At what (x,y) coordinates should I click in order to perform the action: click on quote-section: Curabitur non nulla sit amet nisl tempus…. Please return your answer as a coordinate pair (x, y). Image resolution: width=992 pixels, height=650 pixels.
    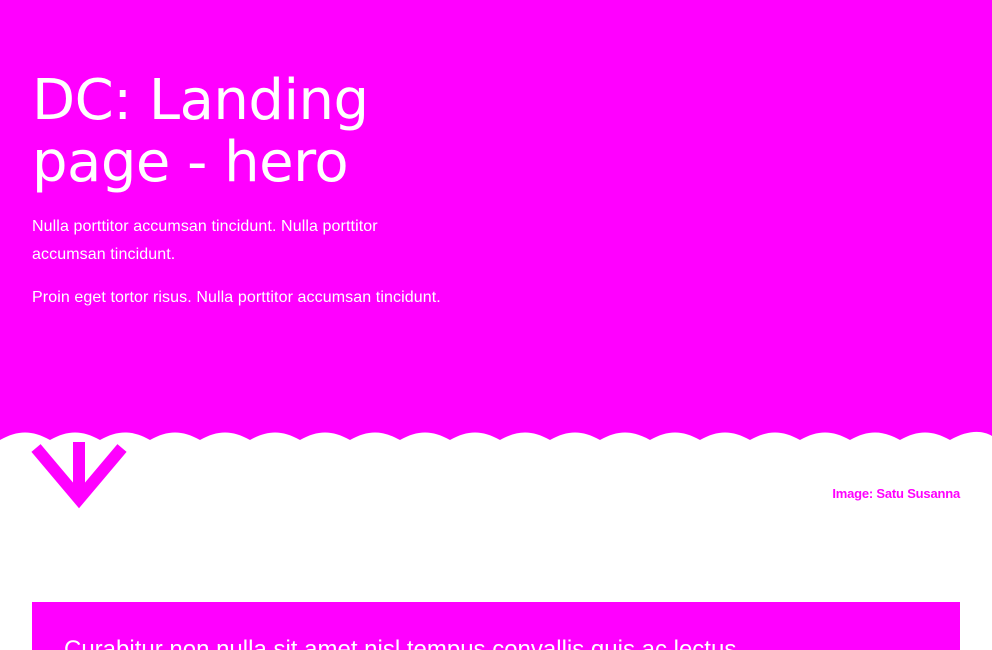
    Looking at the image, I should click on (496, 626).